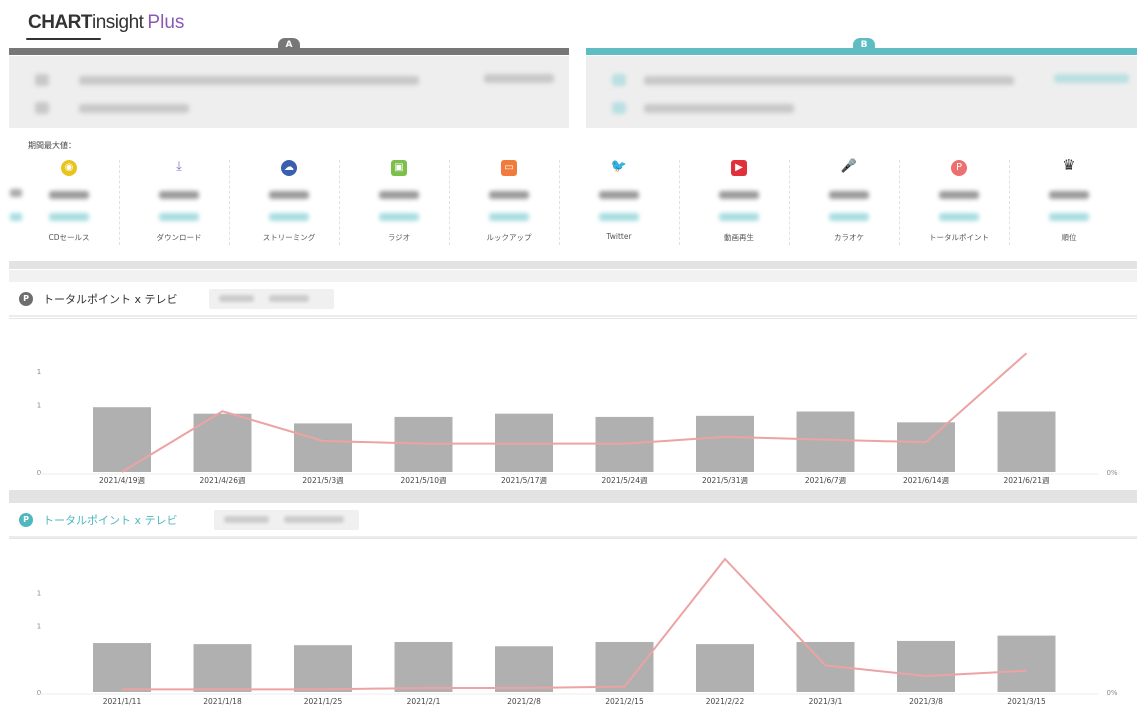  I want to click on stat-column: ▣ ラジオ, so click(399, 199).